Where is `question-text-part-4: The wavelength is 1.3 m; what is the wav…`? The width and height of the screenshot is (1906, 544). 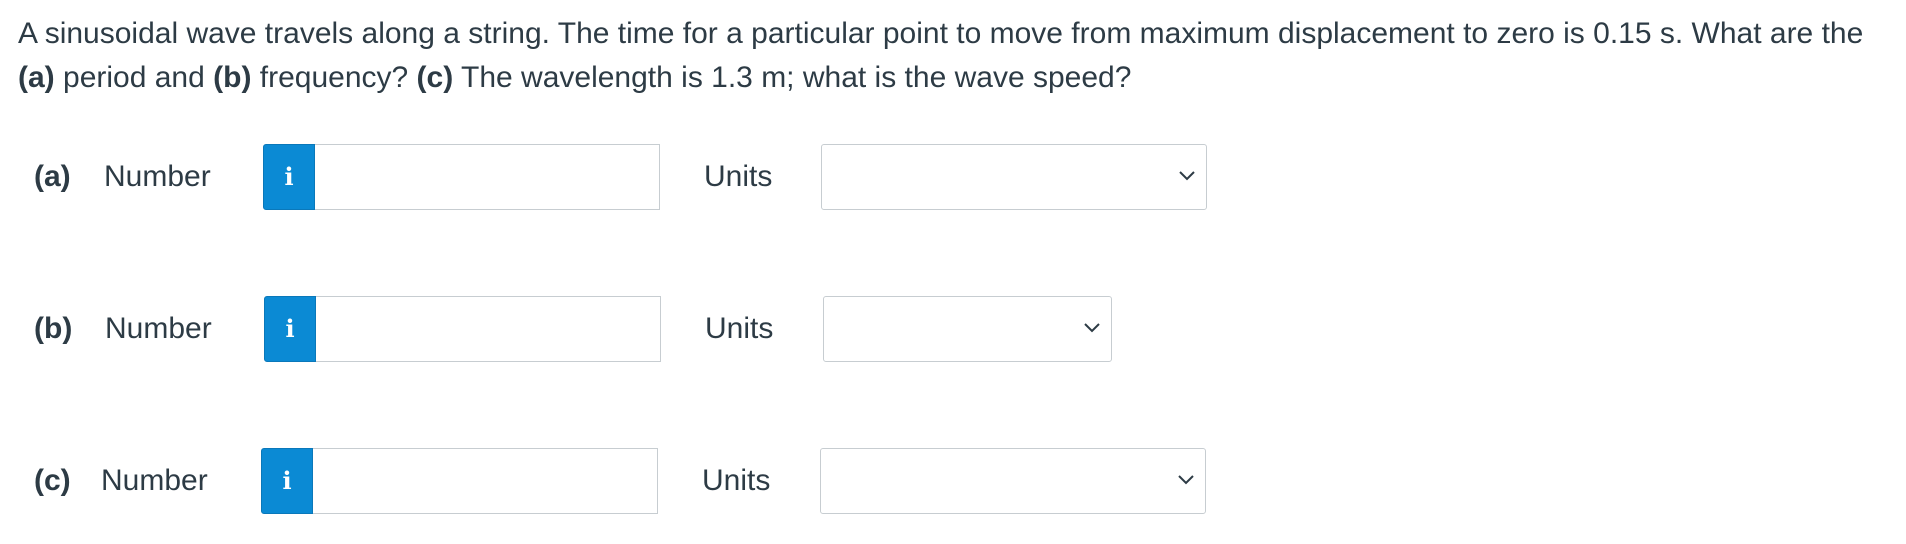
question-text-part-4: The wavelength is 1.3 m; what is the wav… is located at coordinates (792, 77).